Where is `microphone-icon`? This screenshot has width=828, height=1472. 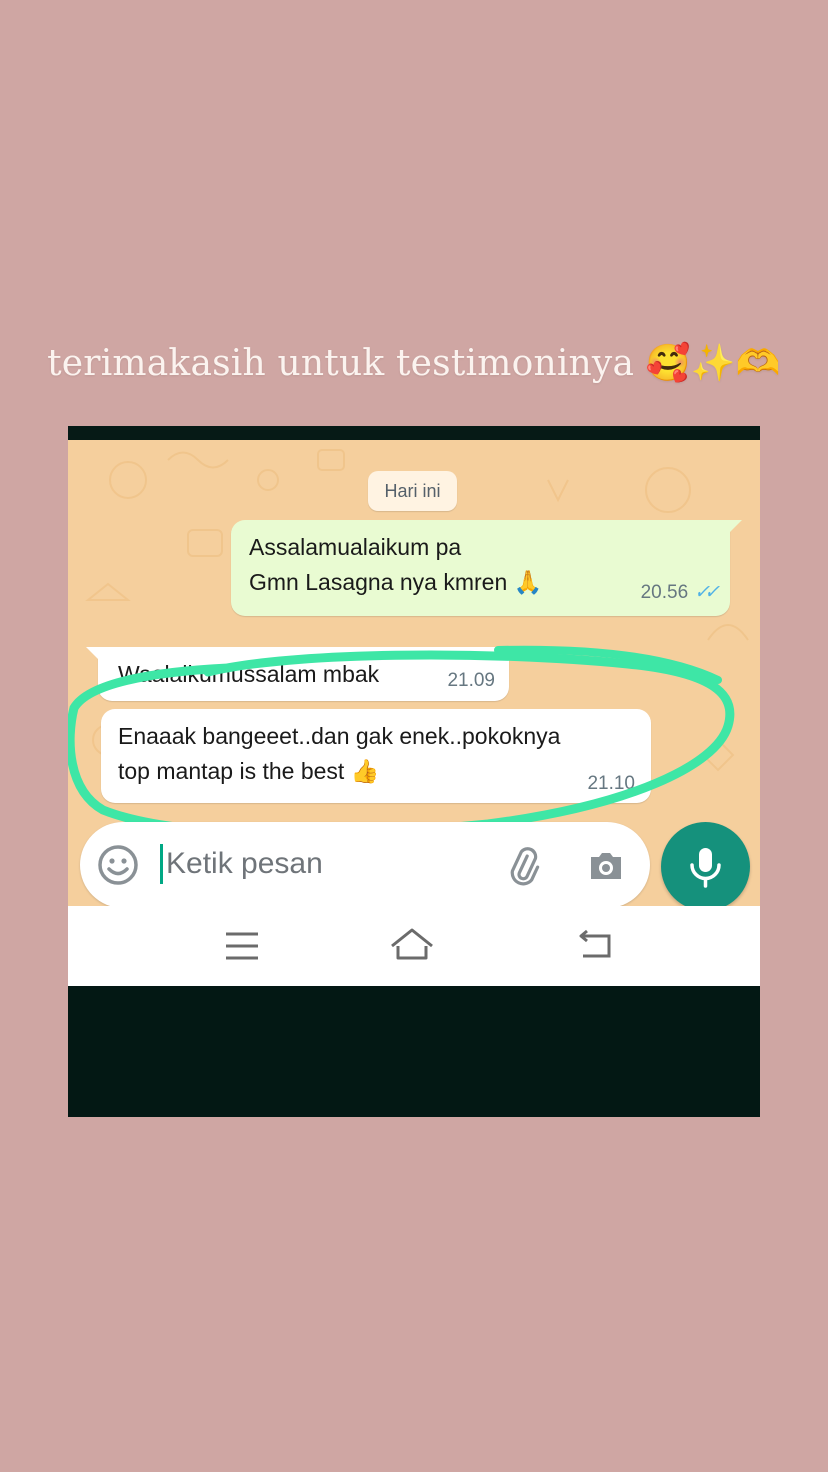 microphone-icon is located at coordinates (705, 868).